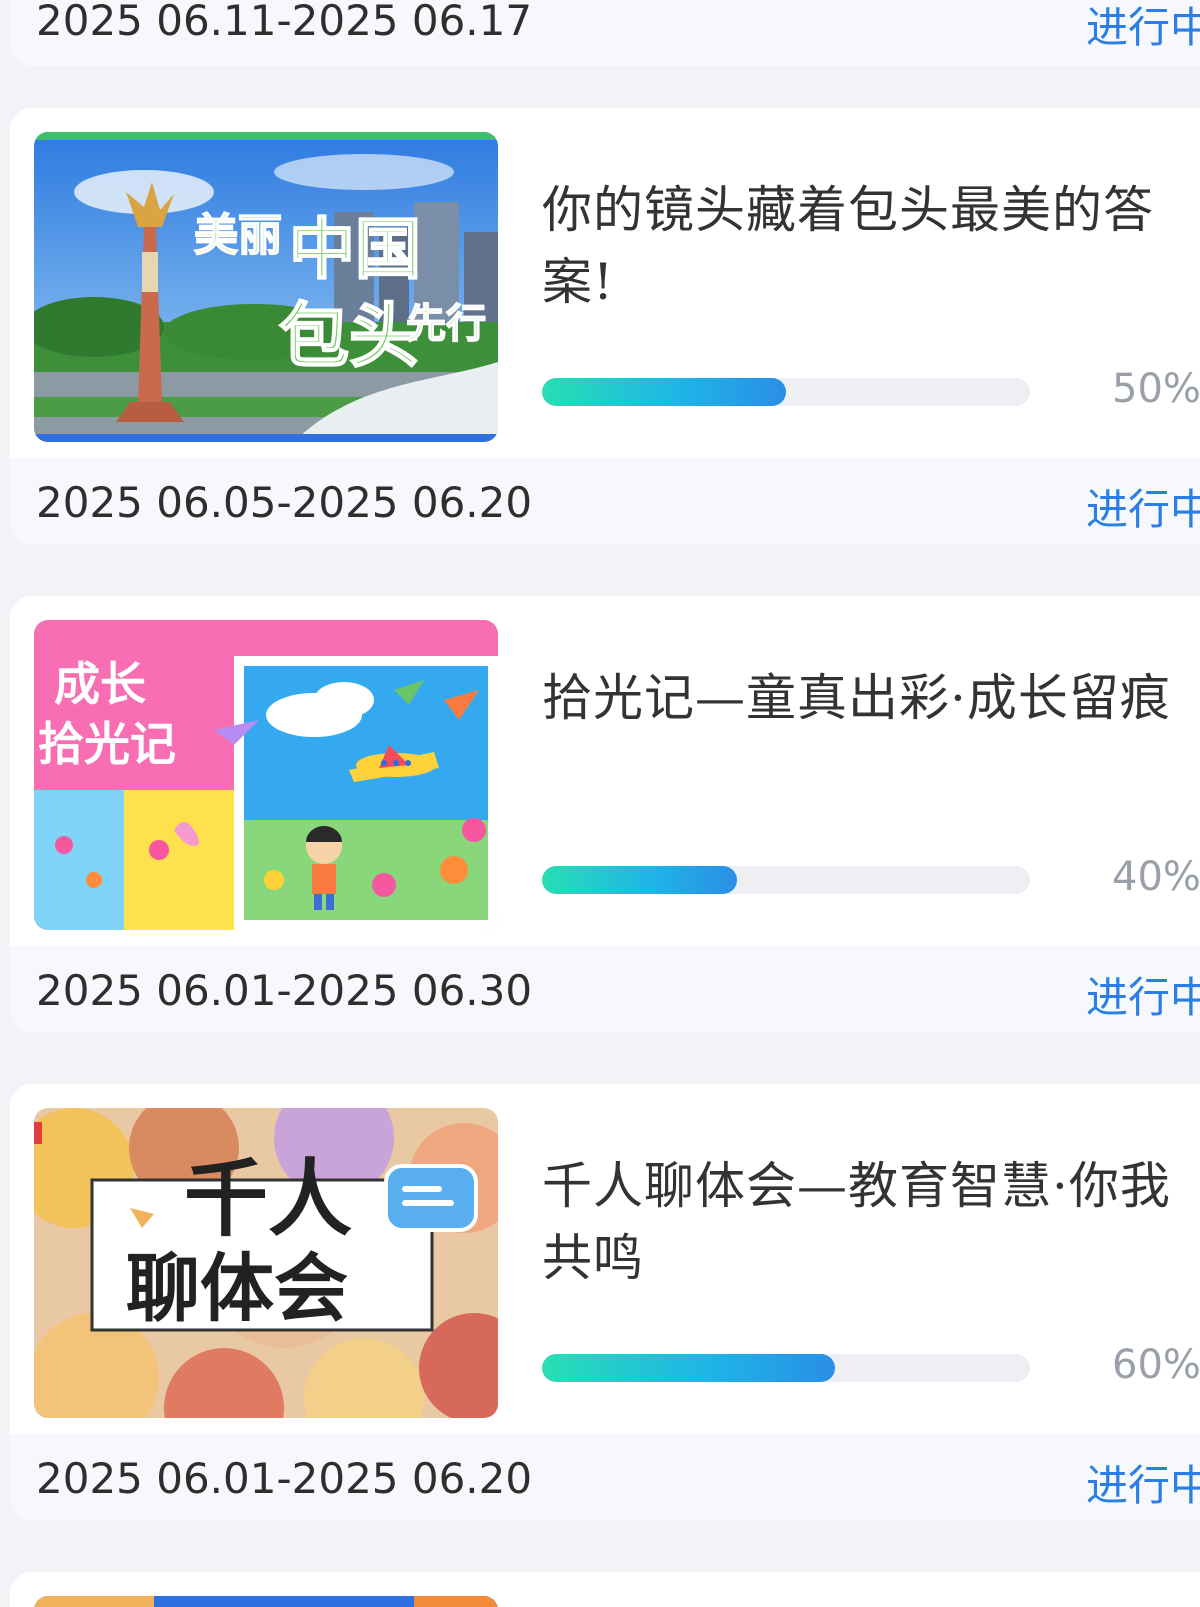  I want to click on progress-percent: 50%, so click(1156, 389).